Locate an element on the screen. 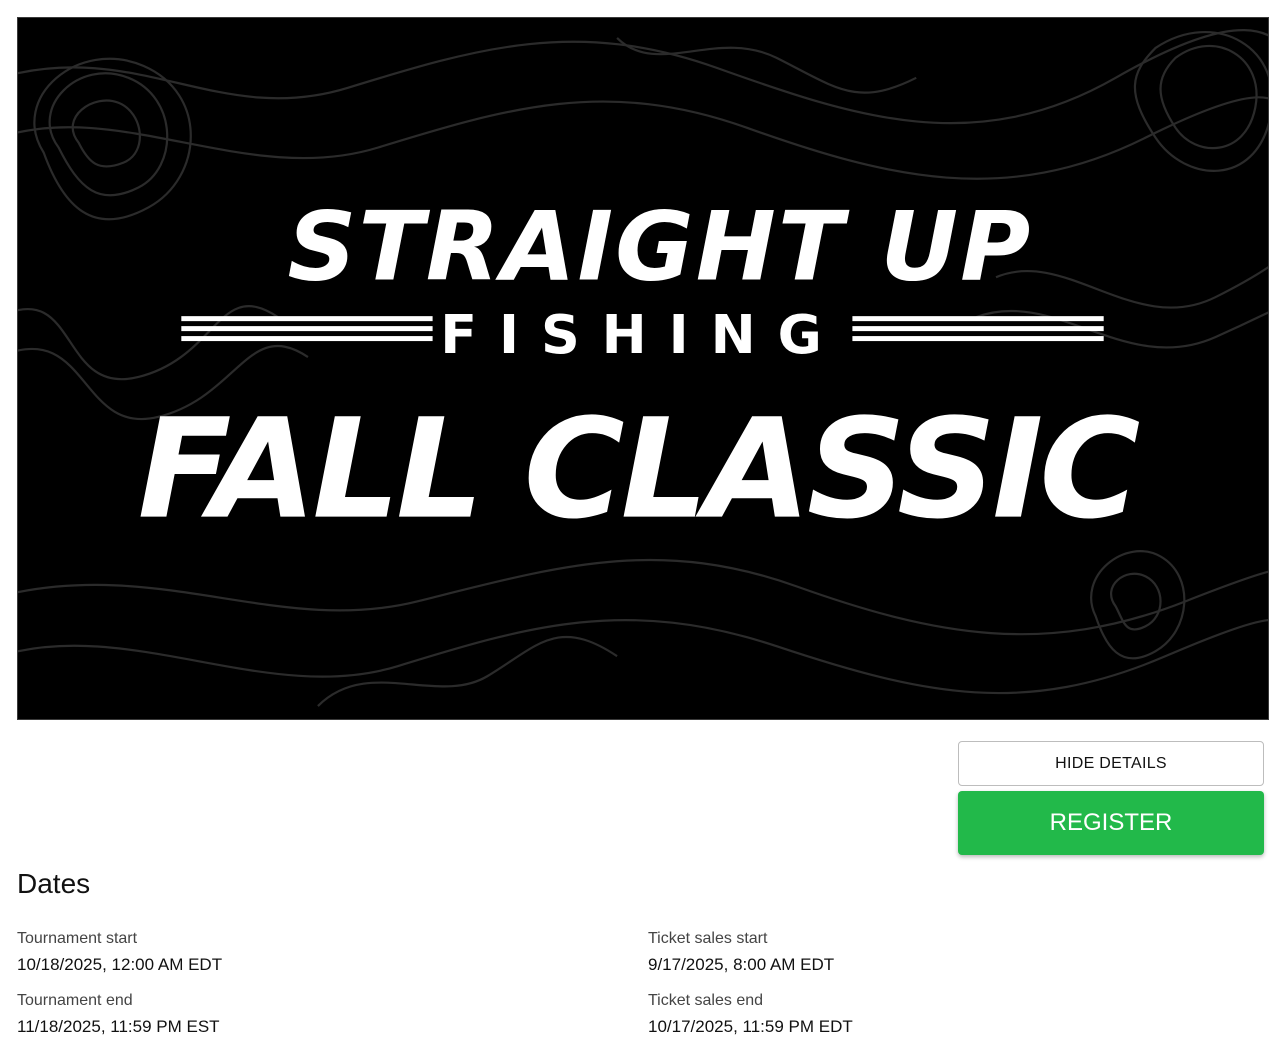 This screenshot has width=1280, height=1062. hide-details-button: HIDE DETAILS is located at coordinates (1111, 763).